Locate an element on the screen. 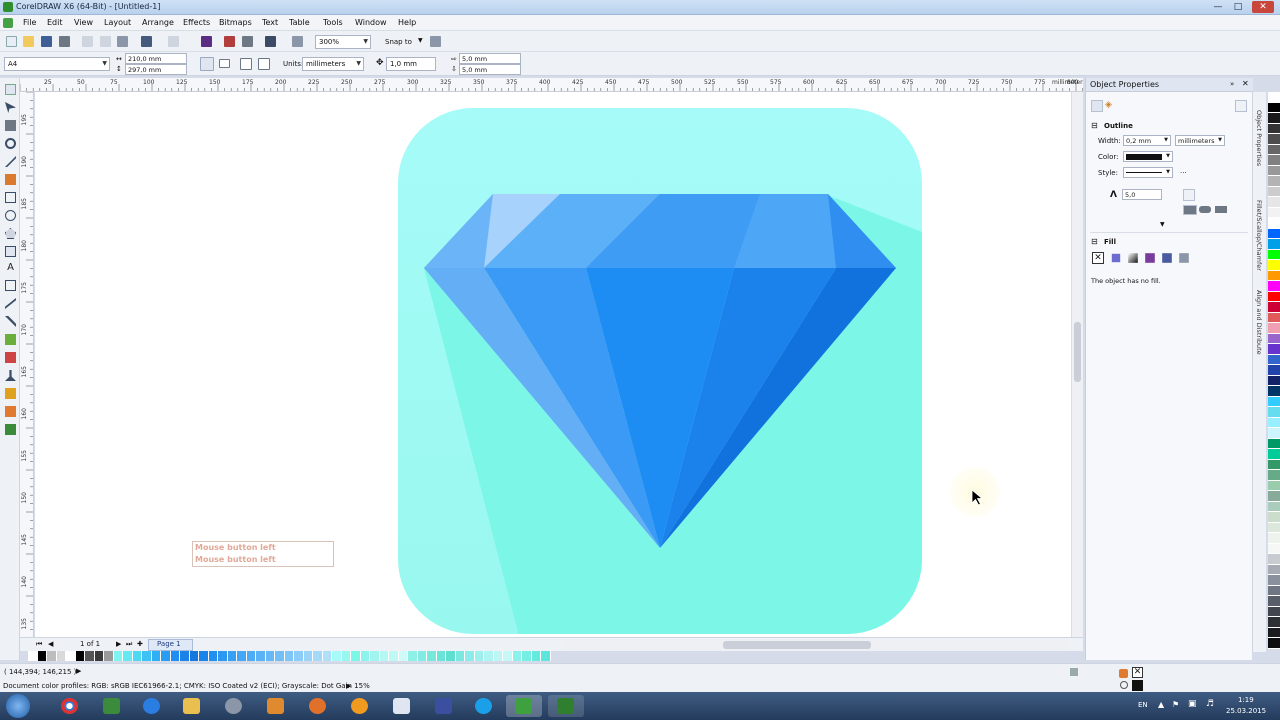  cut-icon is located at coordinates (87, 41).